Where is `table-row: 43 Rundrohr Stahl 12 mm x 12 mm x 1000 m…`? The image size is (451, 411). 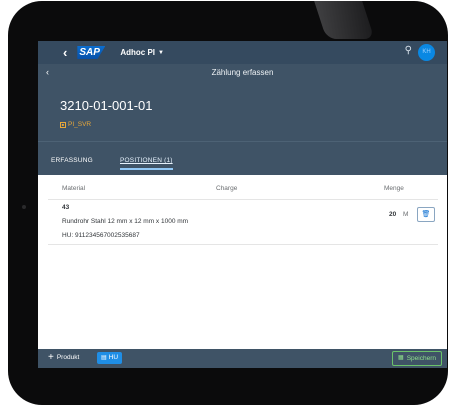 table-row: 43 Rundrohr Stahl 12 mm x 12 mm x 1000 m… is located at coordinates (243, 222).